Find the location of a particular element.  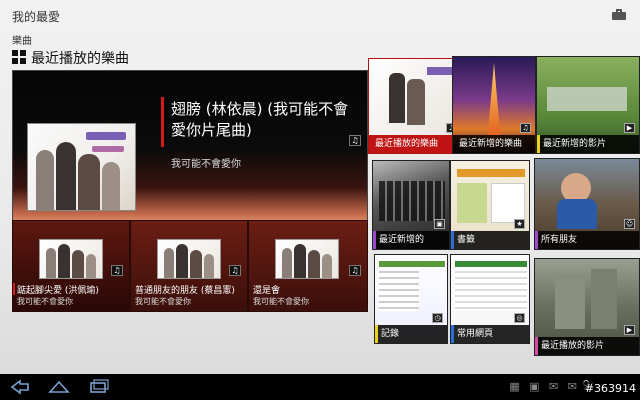

bookmark-icon: ★ is located at coordinates (519, 224).